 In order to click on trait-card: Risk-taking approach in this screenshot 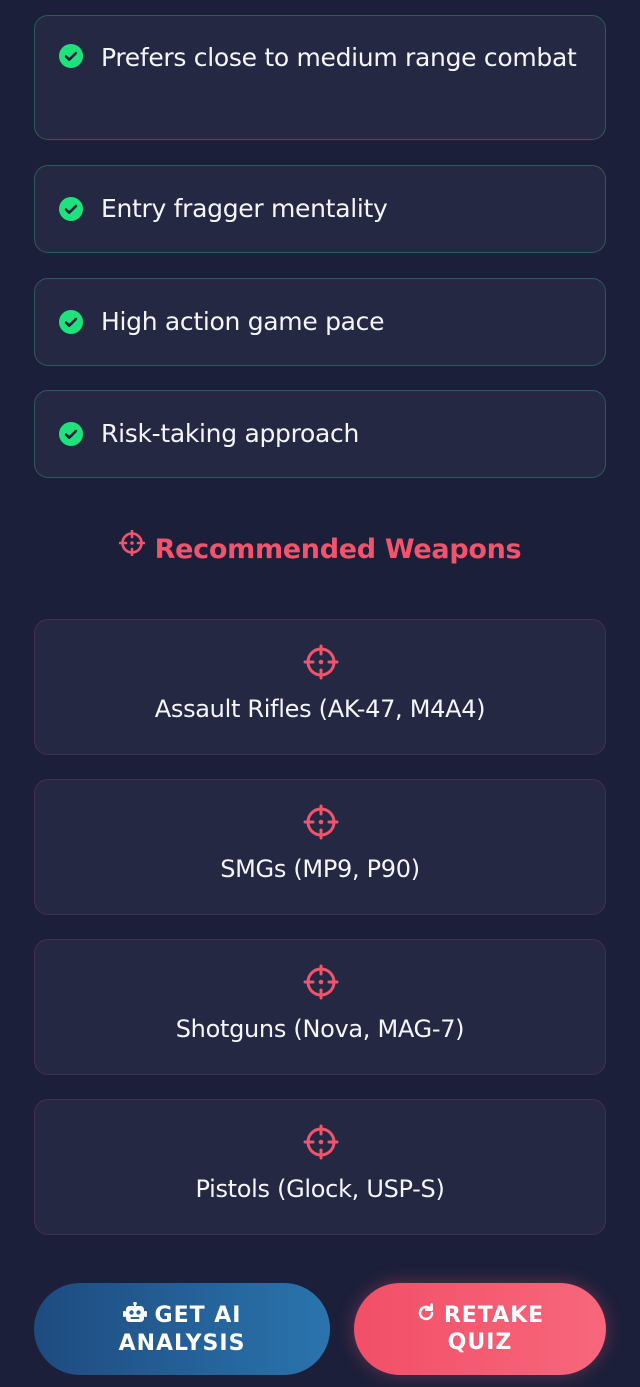, I will do `click(320, 434)`.